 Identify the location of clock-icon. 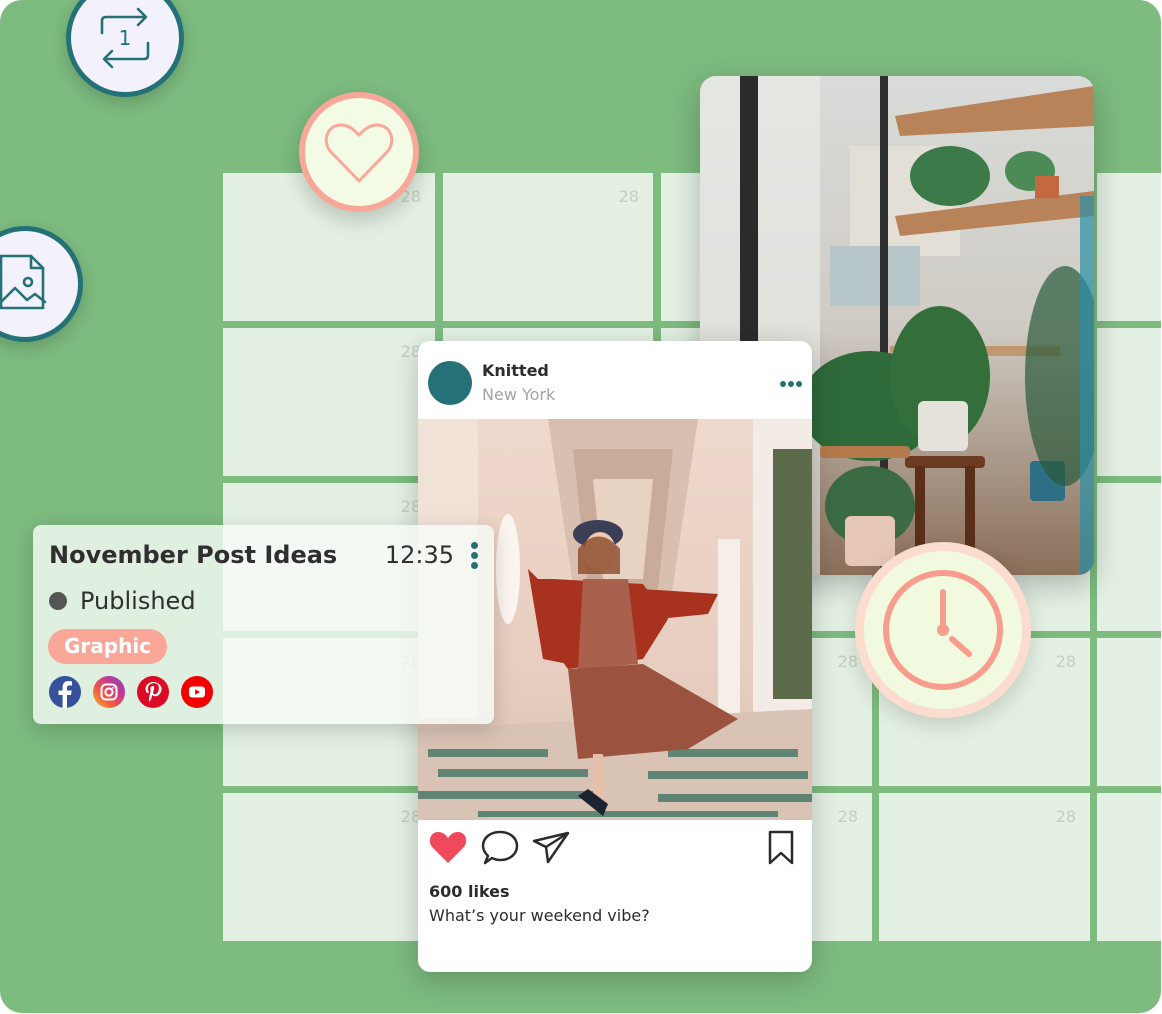
(943, 630).